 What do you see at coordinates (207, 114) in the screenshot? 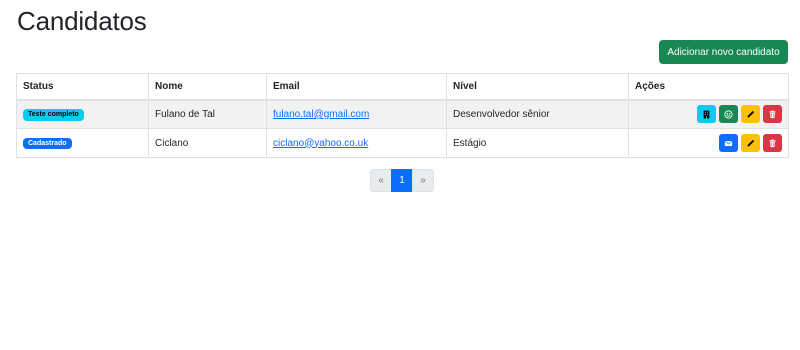
I see `name-cell: Fulano de Tal` at bounding box center [207, 114].